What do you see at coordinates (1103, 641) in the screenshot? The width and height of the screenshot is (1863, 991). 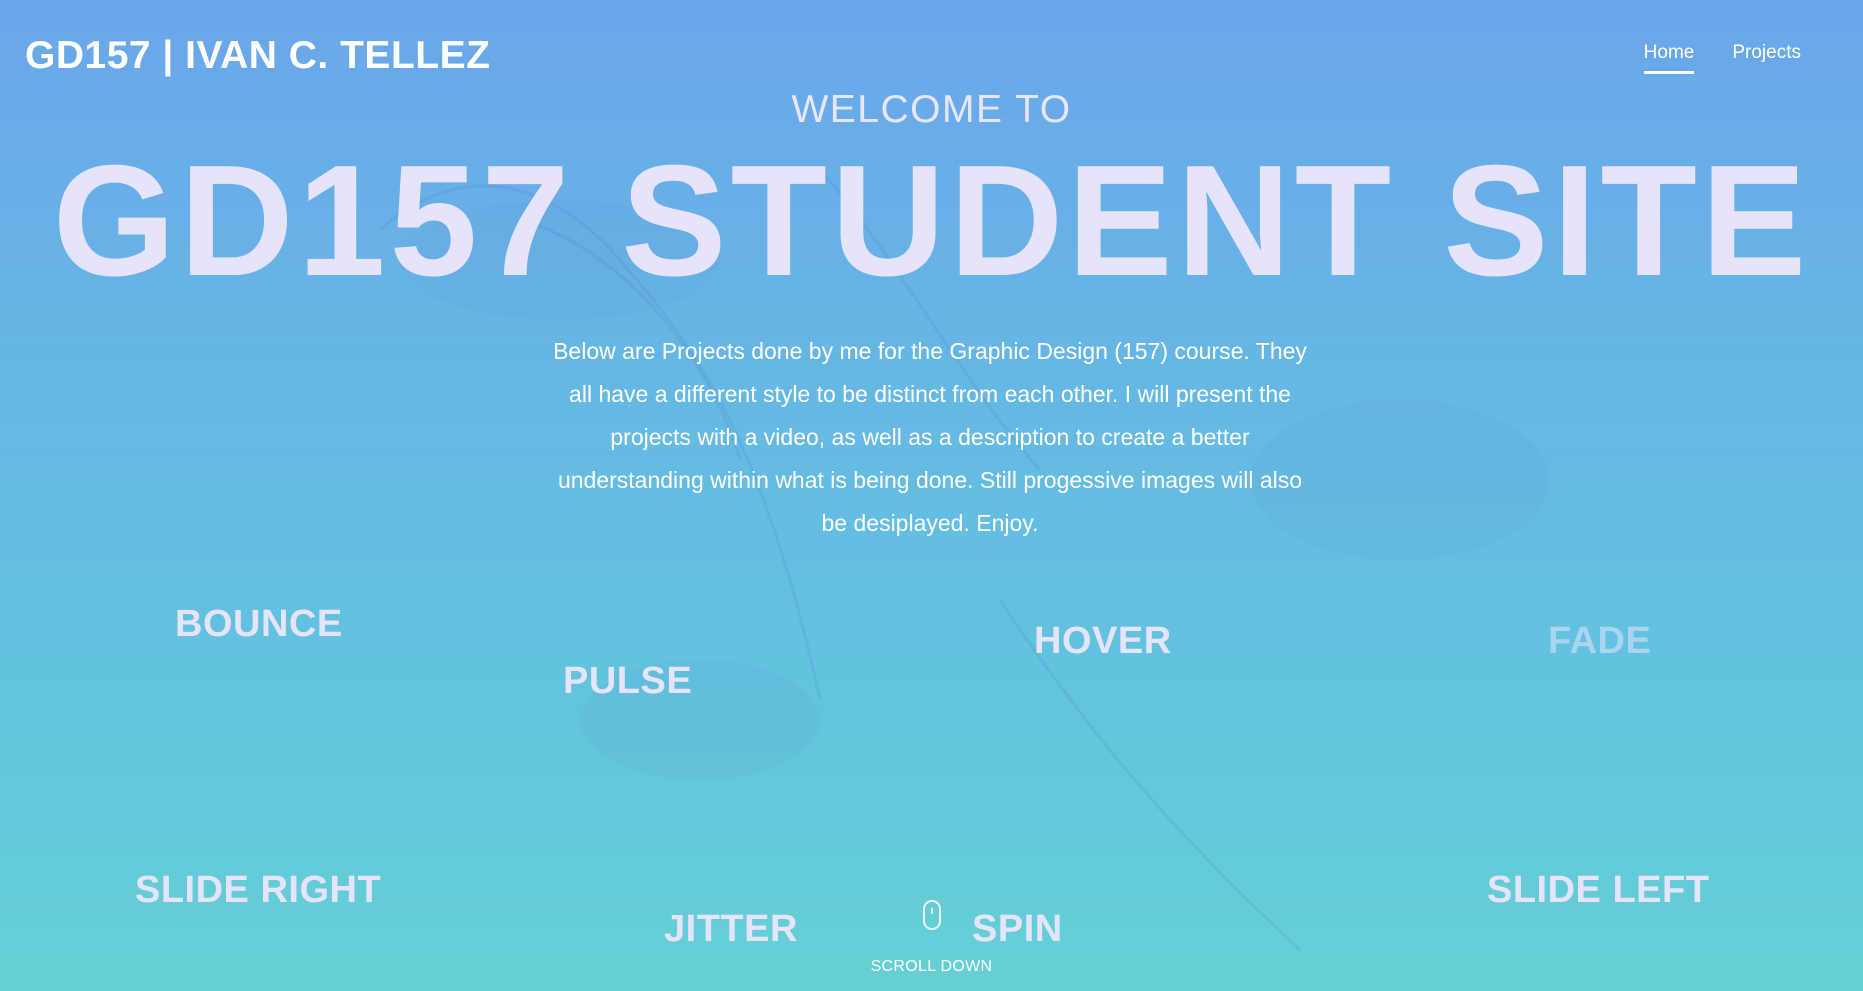 I see `anim-hover: HOVER` at bounding box center [1103, 641].